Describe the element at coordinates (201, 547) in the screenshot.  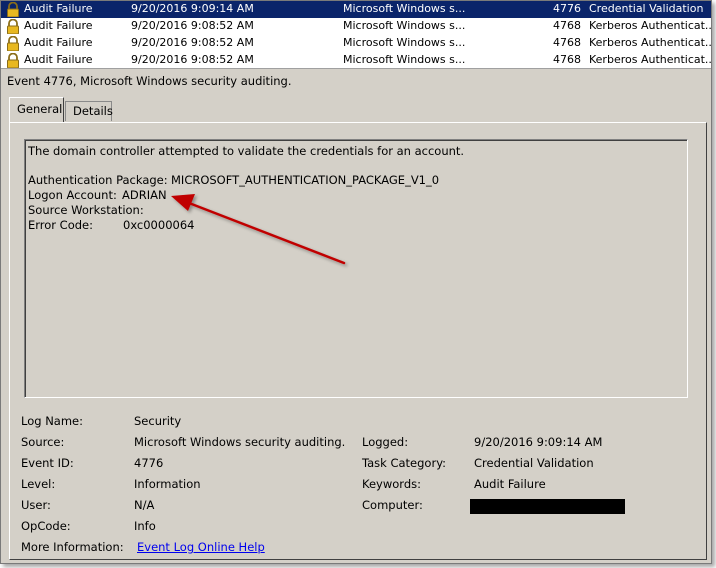
I see `event-log-online-help-link: Event Log Online Help` at that location.